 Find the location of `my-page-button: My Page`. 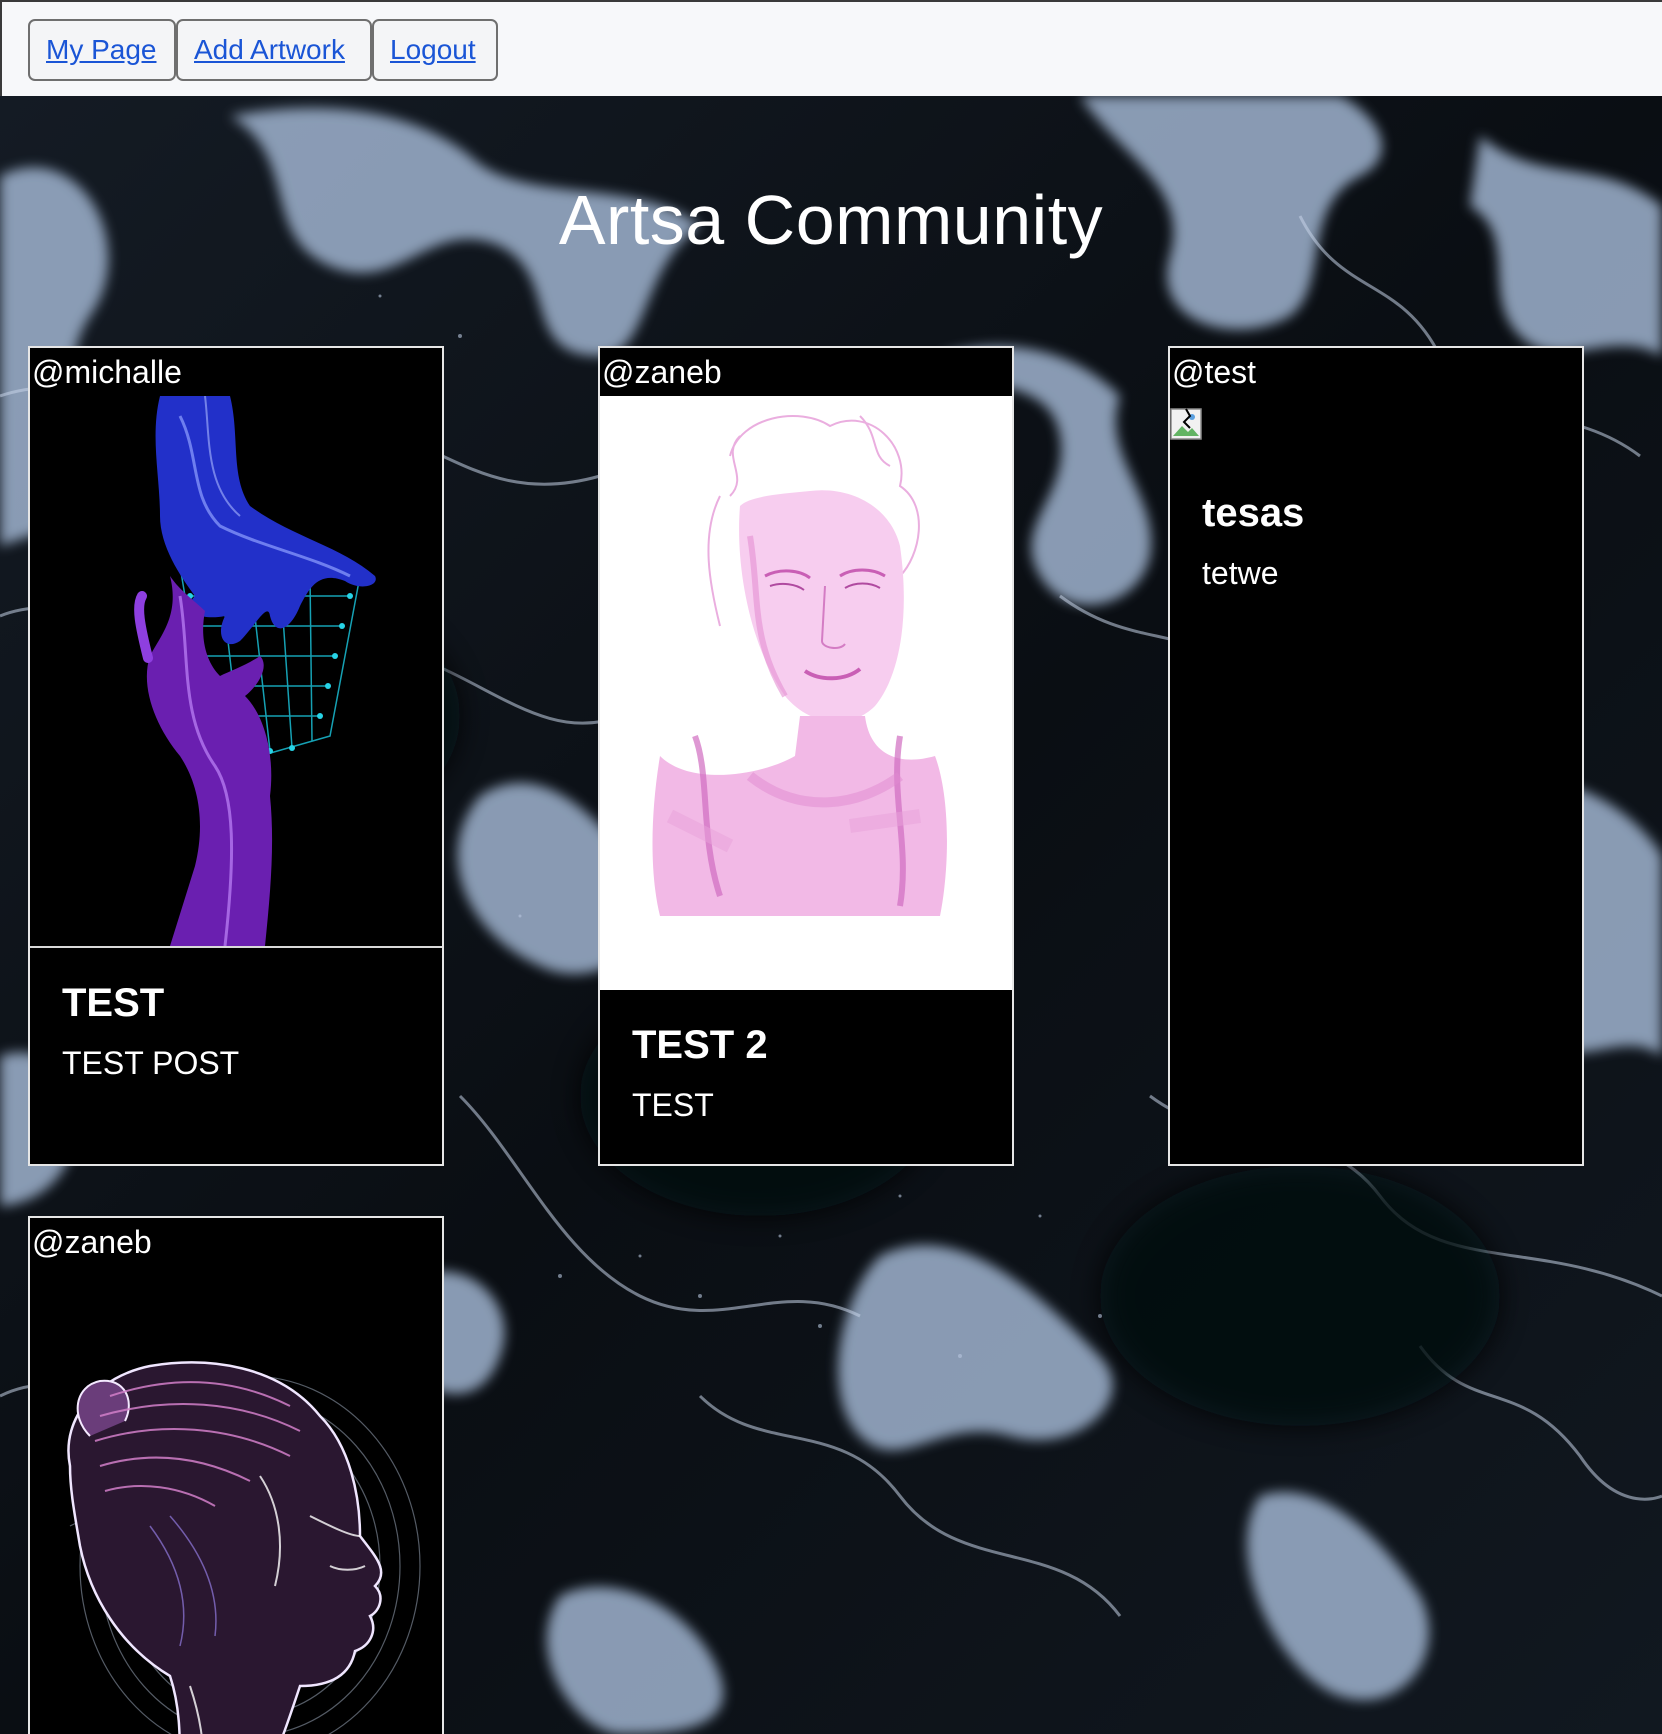

my-page-button: My Page is located at coordinates (102, 50).